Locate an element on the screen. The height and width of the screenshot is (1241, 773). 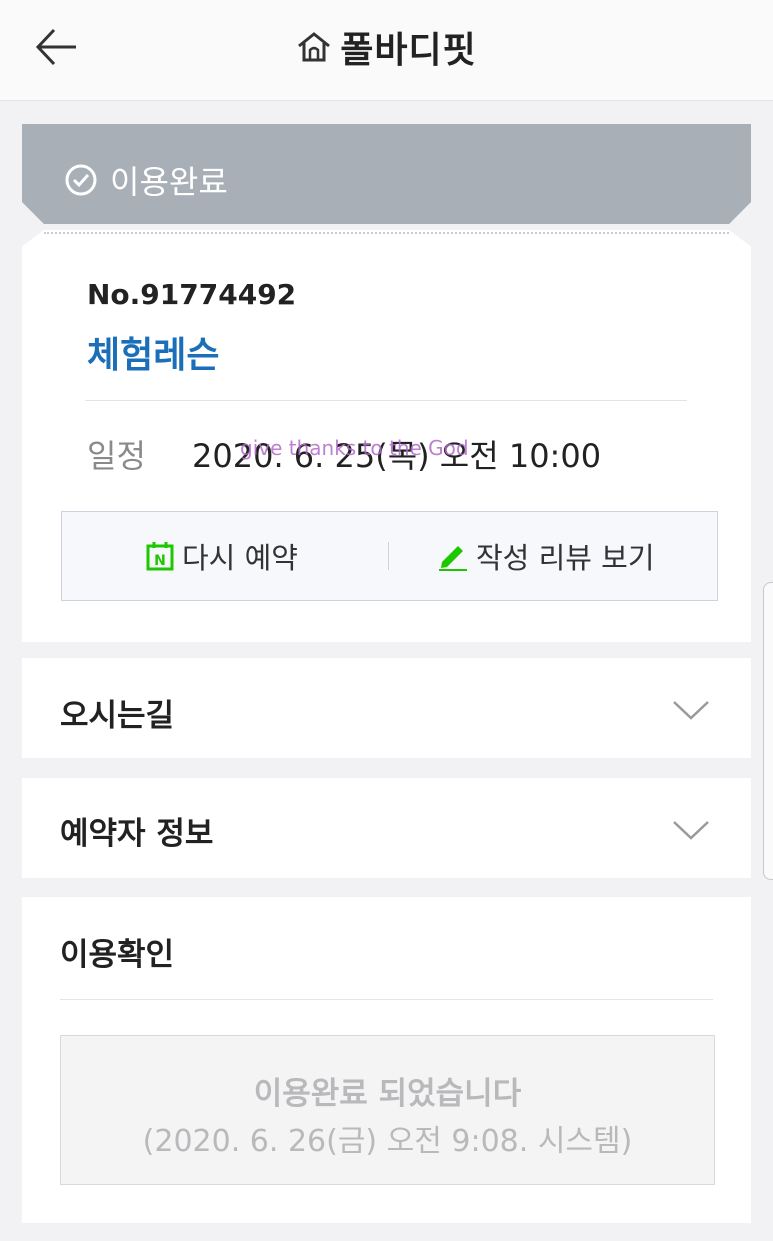
home-icon is located at coordinates (314, 47).